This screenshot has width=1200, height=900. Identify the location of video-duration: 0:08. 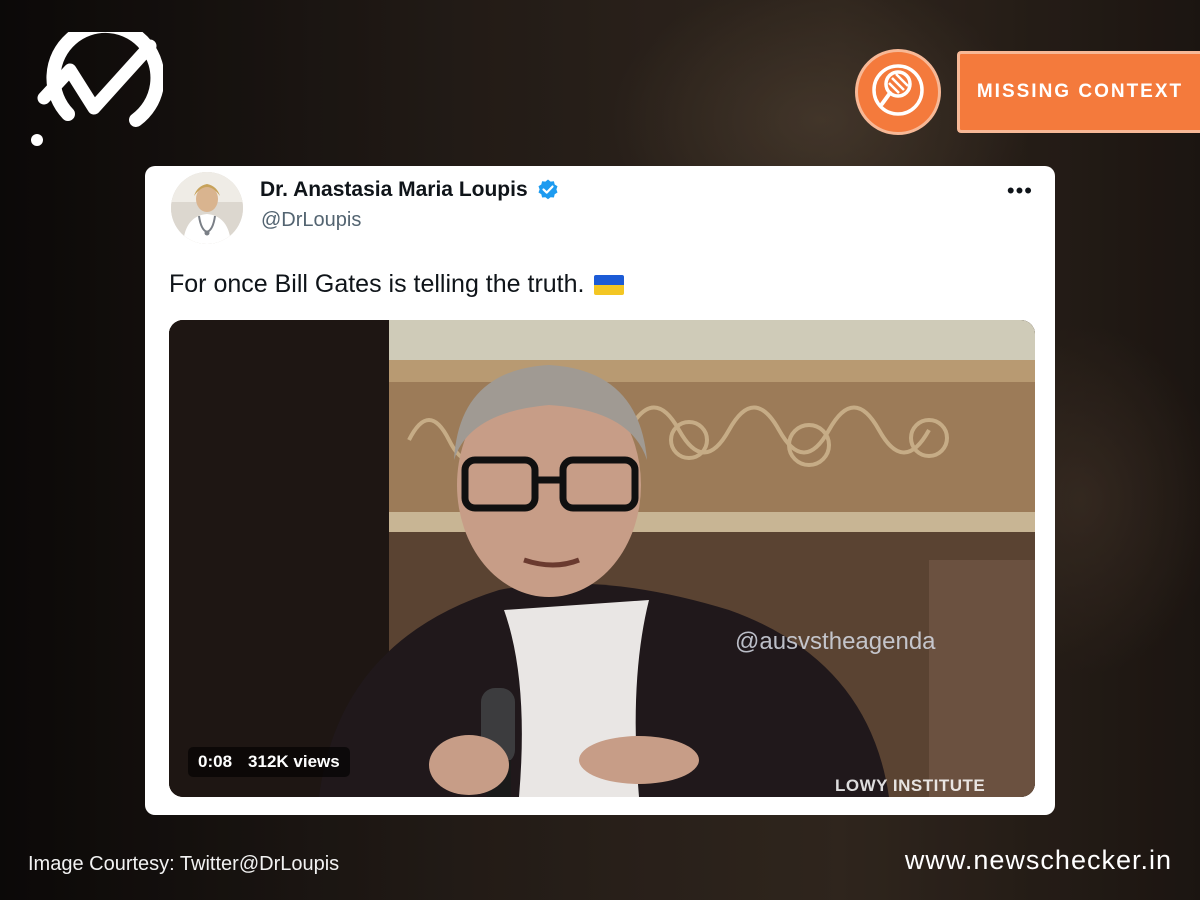
(215, 761).